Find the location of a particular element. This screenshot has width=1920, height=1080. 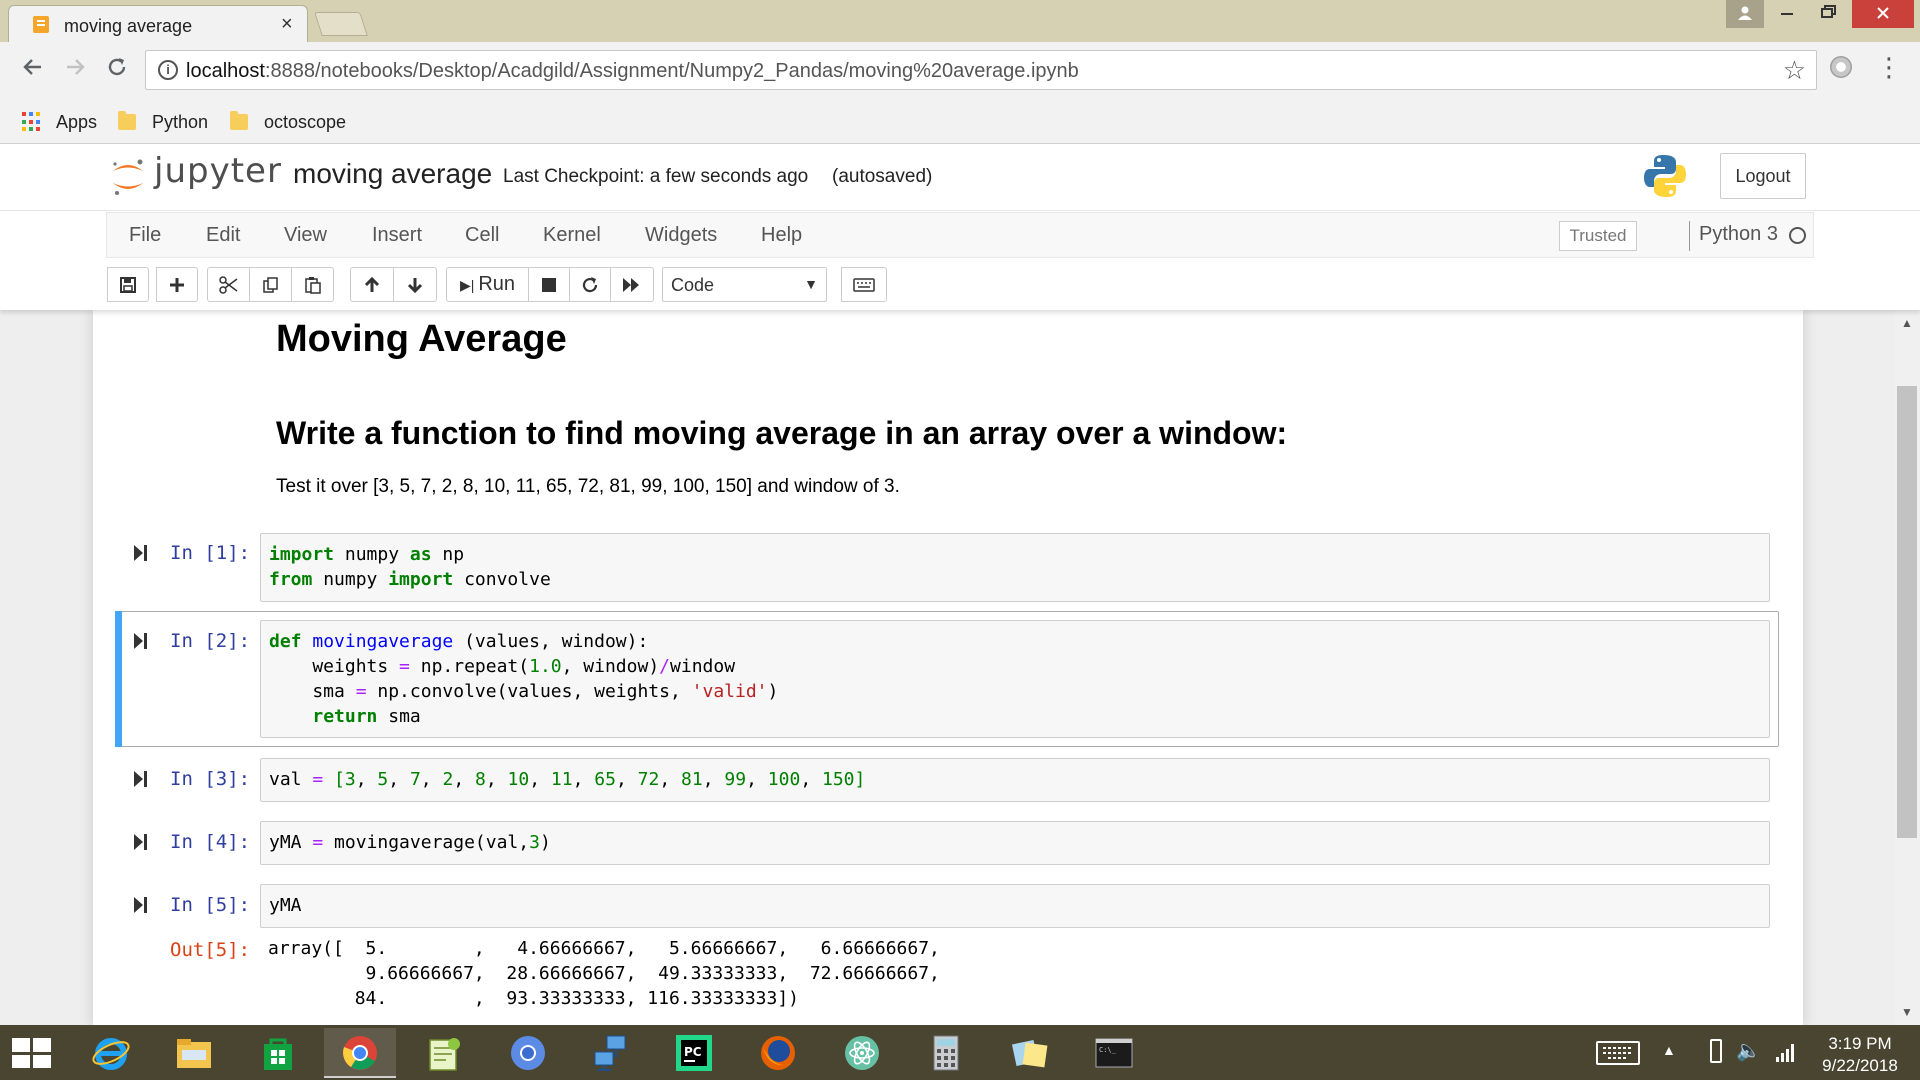

dropdown-arrow-icon: ▼ is located at coordinates (811, 284).